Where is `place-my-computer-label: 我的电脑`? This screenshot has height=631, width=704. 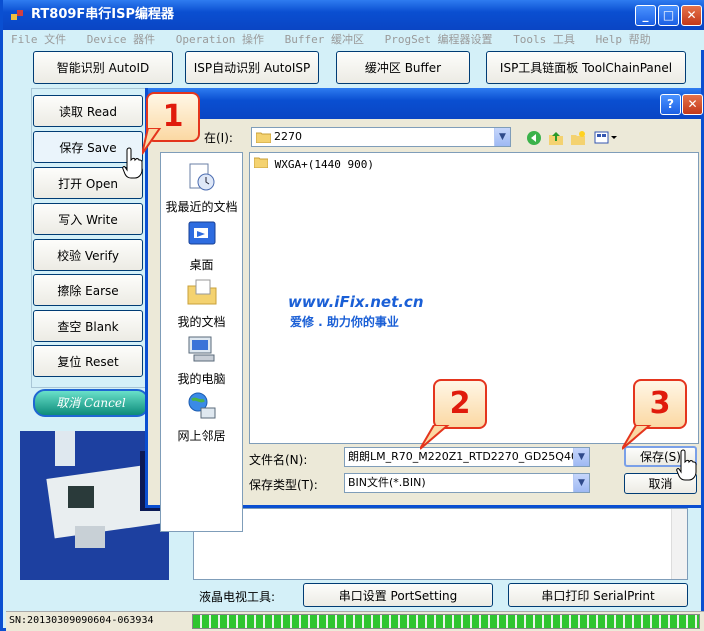
place-my-computer-label: 我的电脑 is located at coordinates (201, 379).